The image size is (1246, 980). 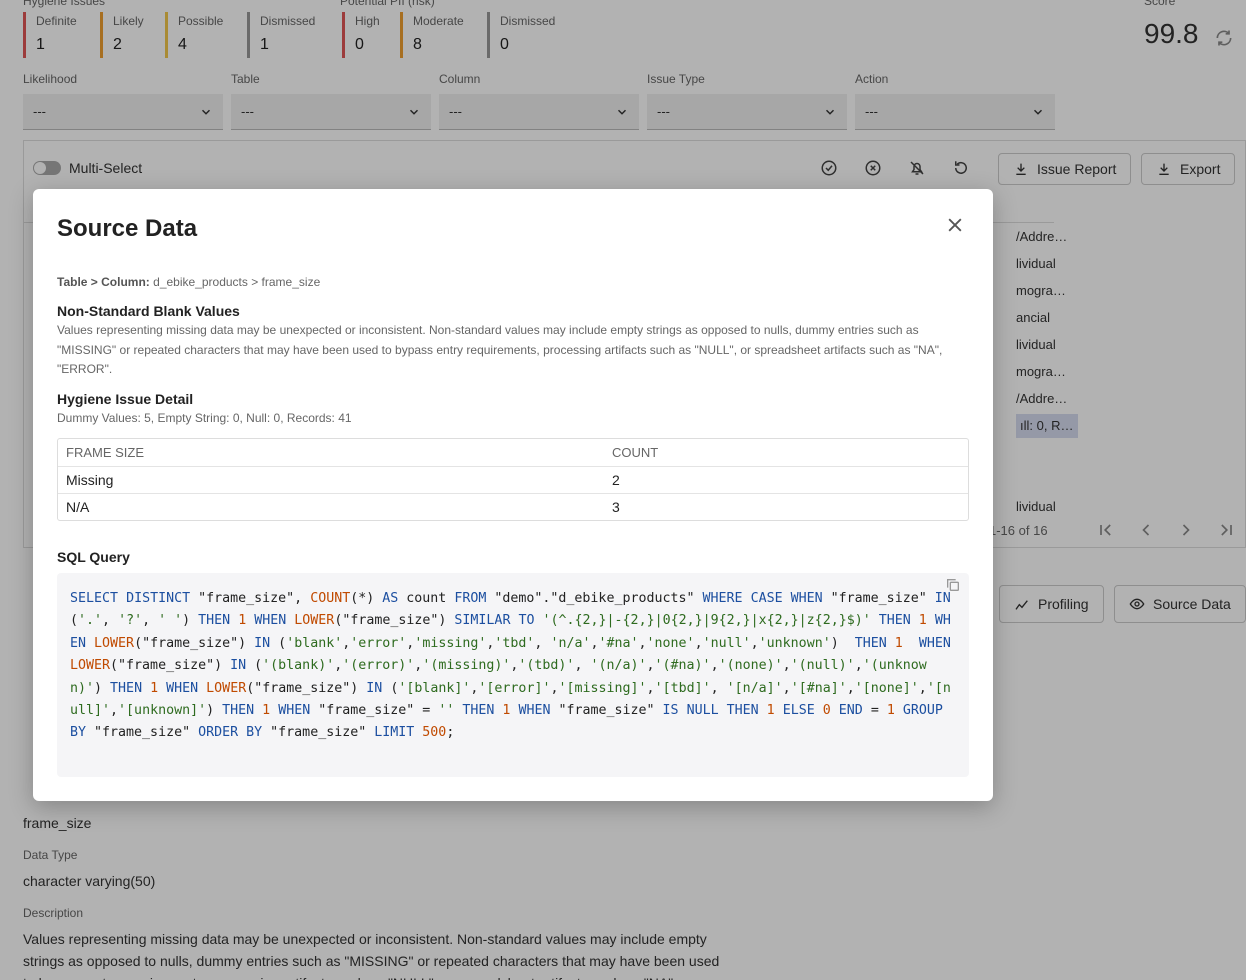 What do you see at coordinates (953, 585) in the screenshot?
I see `copy-icon` at bounding box center [953, 585].